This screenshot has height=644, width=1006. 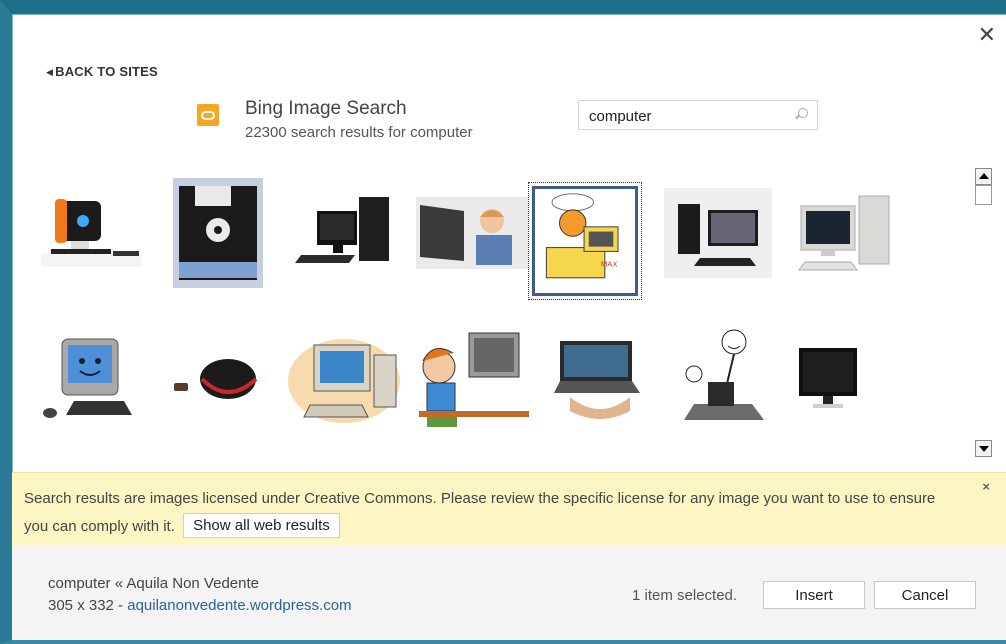 I want to click on provider-title: Bing Image Search, so click(x=326, y=108).